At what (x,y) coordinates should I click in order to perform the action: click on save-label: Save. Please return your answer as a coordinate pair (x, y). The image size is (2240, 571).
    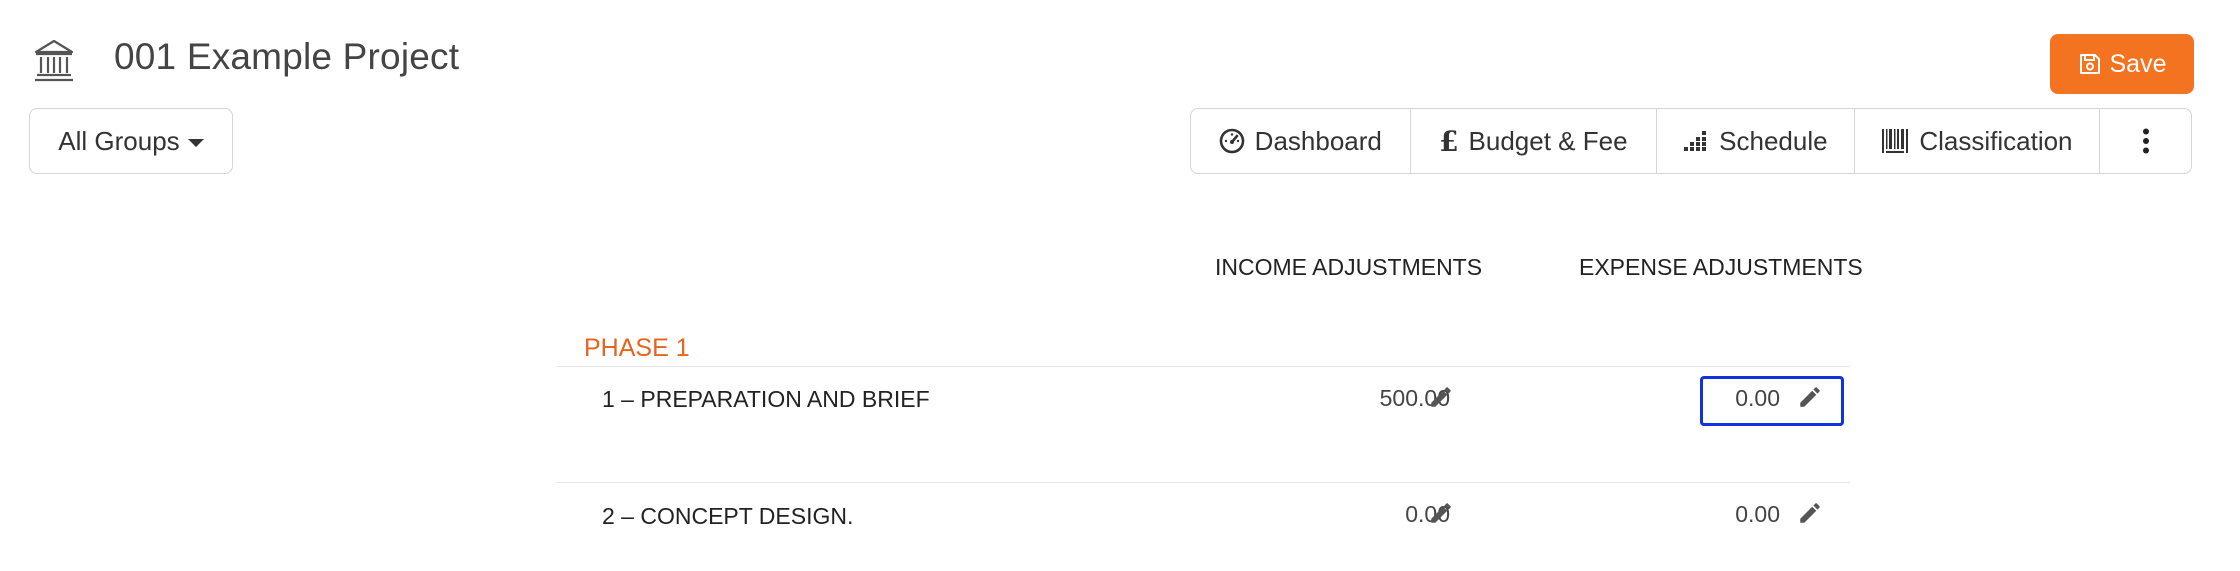
    Looking at the image, I should click on (2138, 63).